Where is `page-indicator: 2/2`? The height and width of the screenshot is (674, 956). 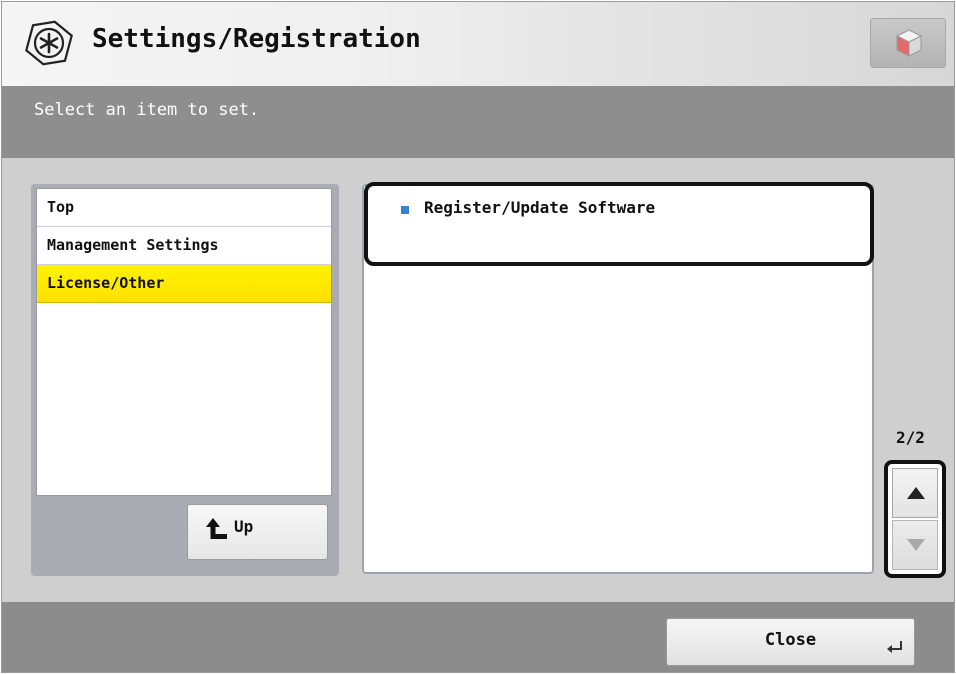
page-indicator: 2/2 is located at coordinates (910, 437).